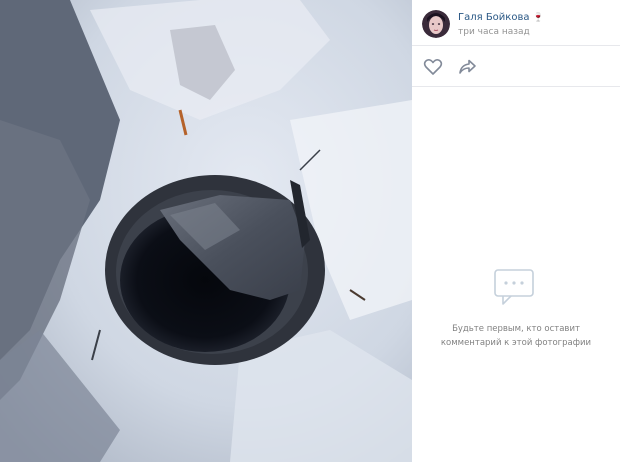 This screenshot has width=620, height=462. I want to click on post-timestamp: три часа назад, so click(494, 32).